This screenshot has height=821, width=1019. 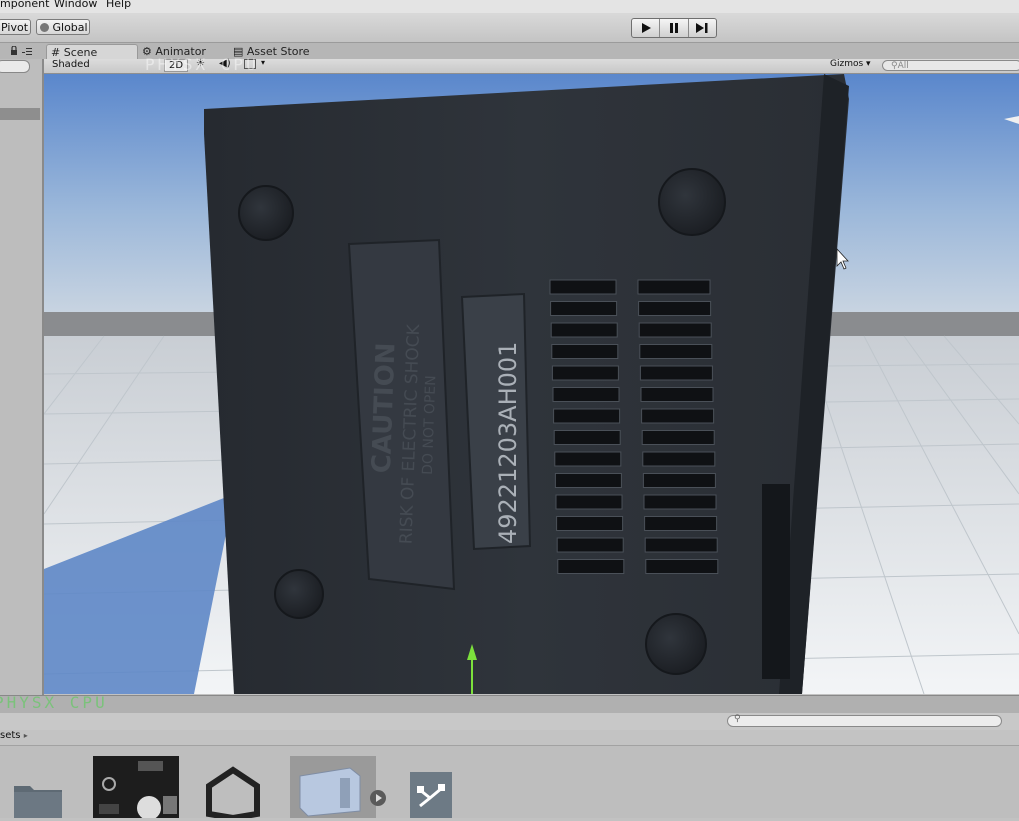 What do you see at coordinates (509, 7) in the screenshot?
I see `menu-bar: mponent Window Help` at bounding box center [509, 7].